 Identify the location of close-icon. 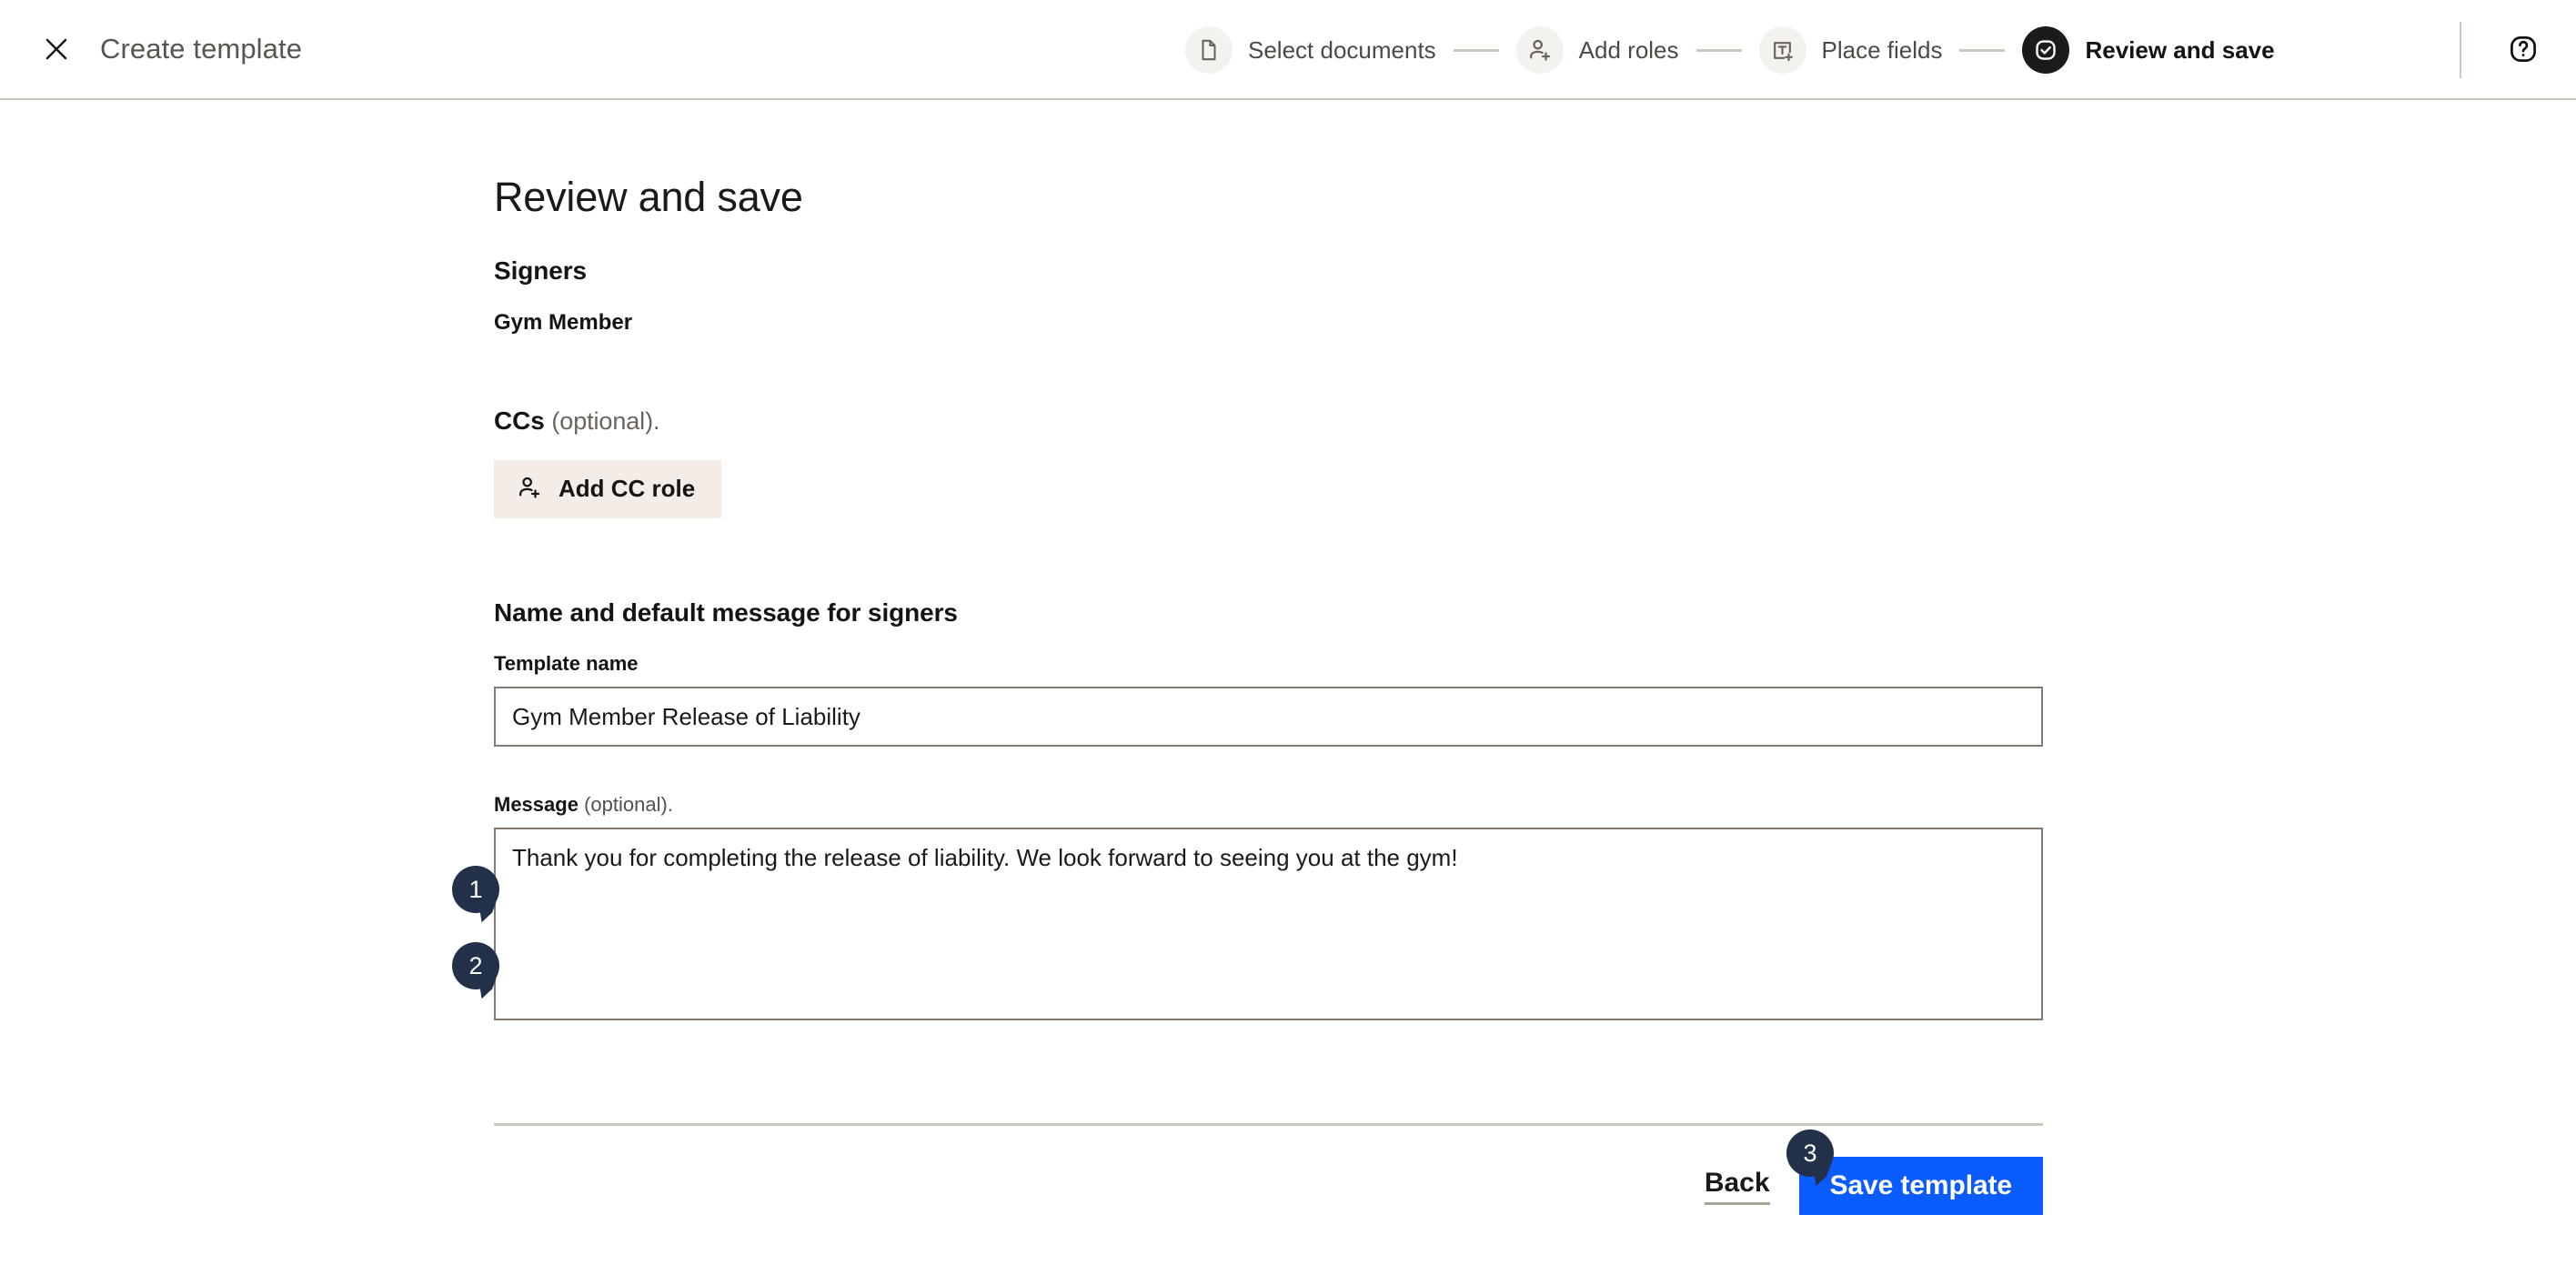
(56, 49).